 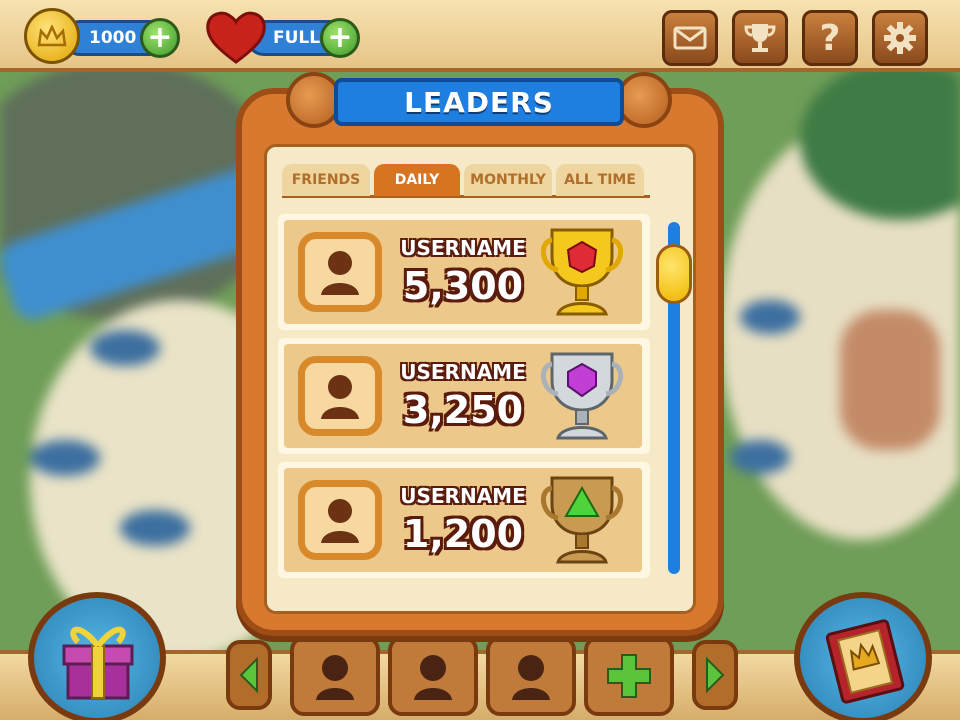 What do you see at coordinates (479, 102) in the screenshot?
I see `dialog-title: LEADERS` at bounding box center [479, 102].